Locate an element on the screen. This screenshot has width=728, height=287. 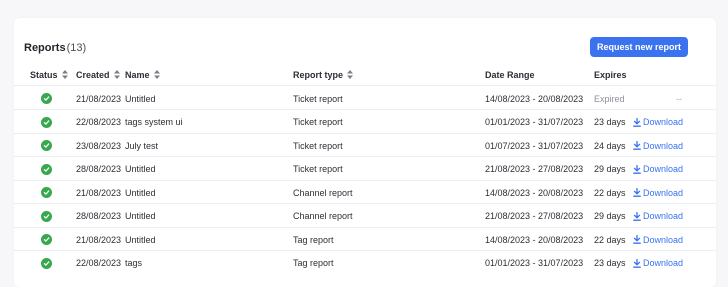
column-status: Status is located at coordinates (49, 75).